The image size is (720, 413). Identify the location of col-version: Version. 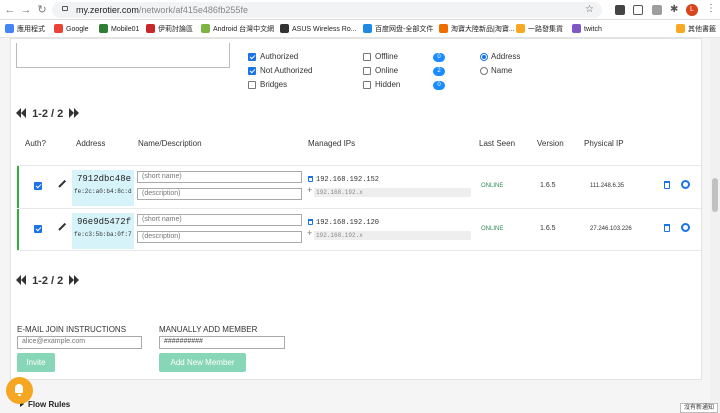
(550, 143).